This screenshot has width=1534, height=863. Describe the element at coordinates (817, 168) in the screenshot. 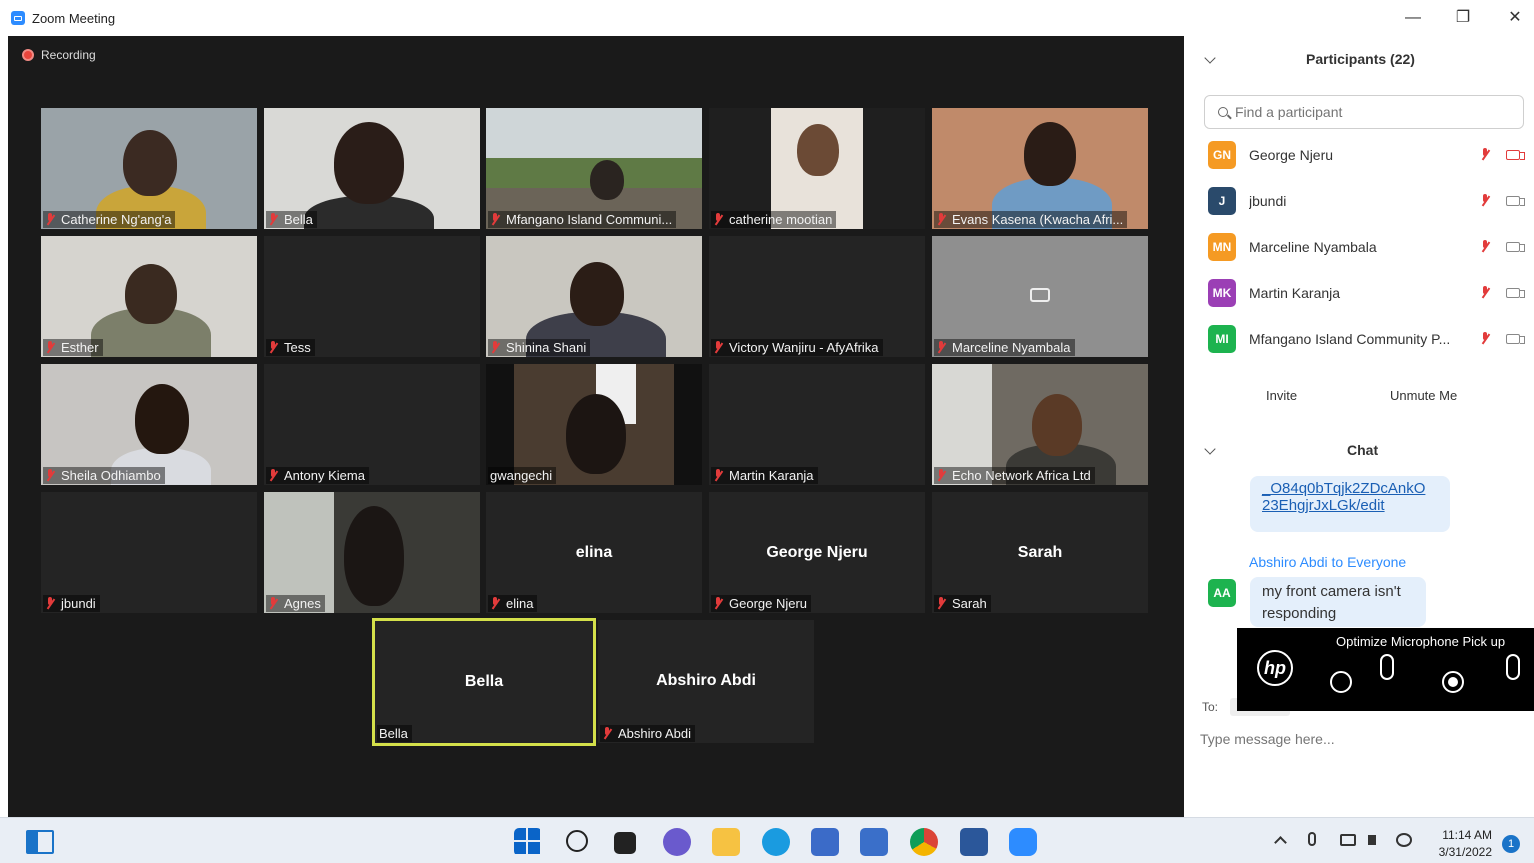

I see `video-tile: catherine mootian` at that location.